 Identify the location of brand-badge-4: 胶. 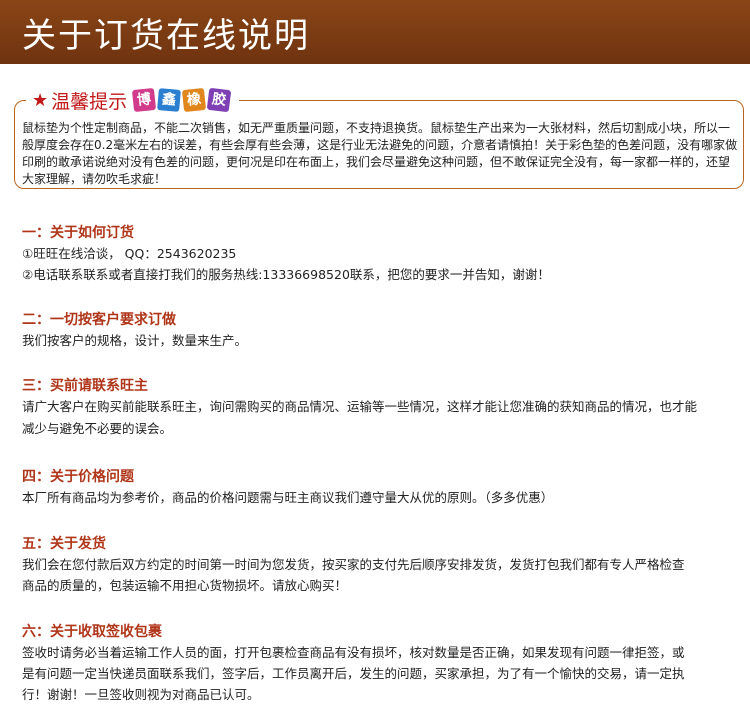
(219, 100).